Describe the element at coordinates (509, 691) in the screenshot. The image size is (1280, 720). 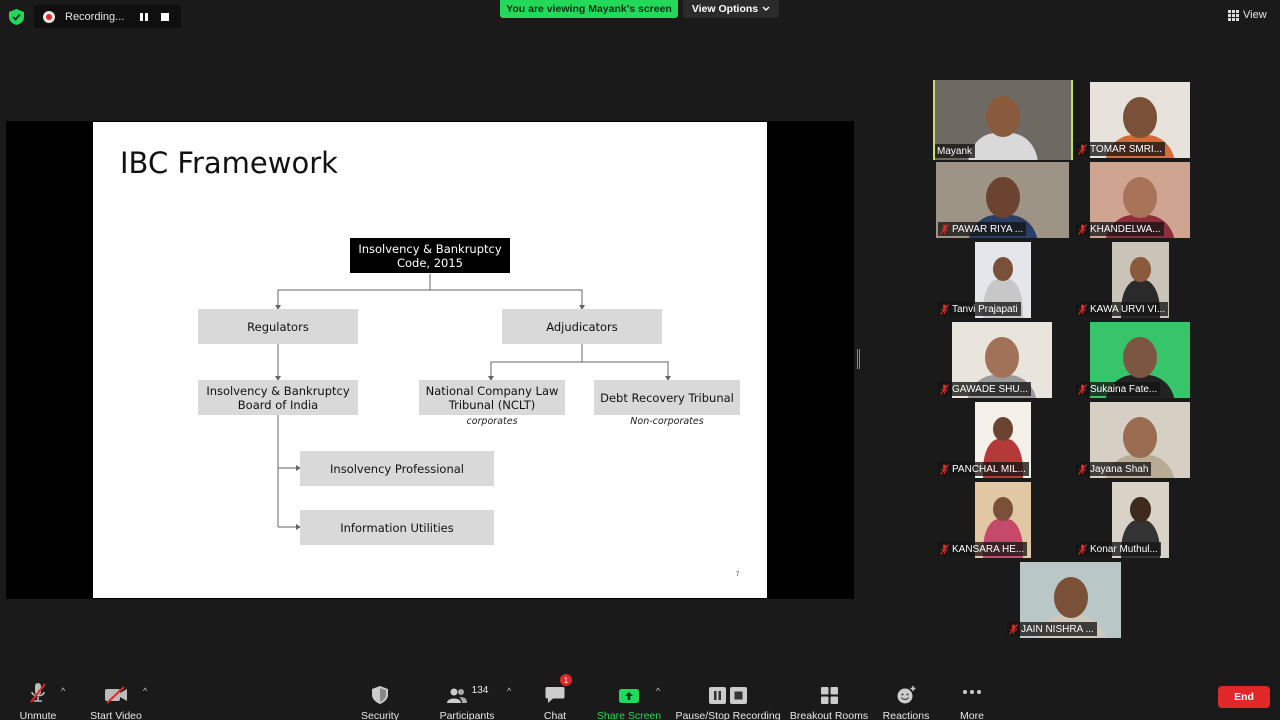
I see `participants-options-caret: ^` at that location.